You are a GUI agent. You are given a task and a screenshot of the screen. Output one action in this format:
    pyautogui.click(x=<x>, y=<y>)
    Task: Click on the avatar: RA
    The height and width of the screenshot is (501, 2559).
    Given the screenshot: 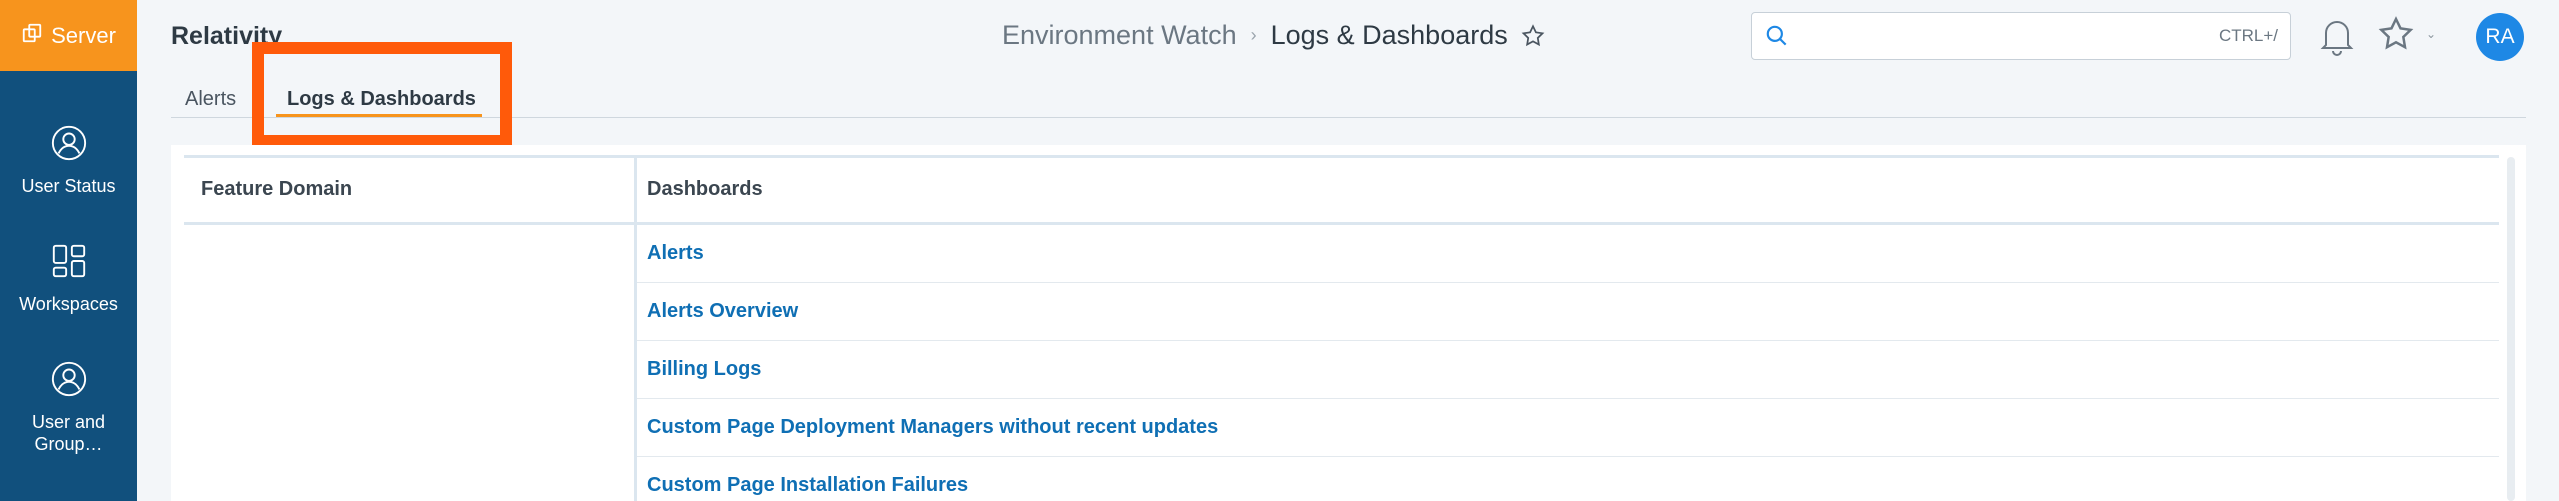 What is the action you would take?
    pyautogui.click(x=2500, y=37)
    